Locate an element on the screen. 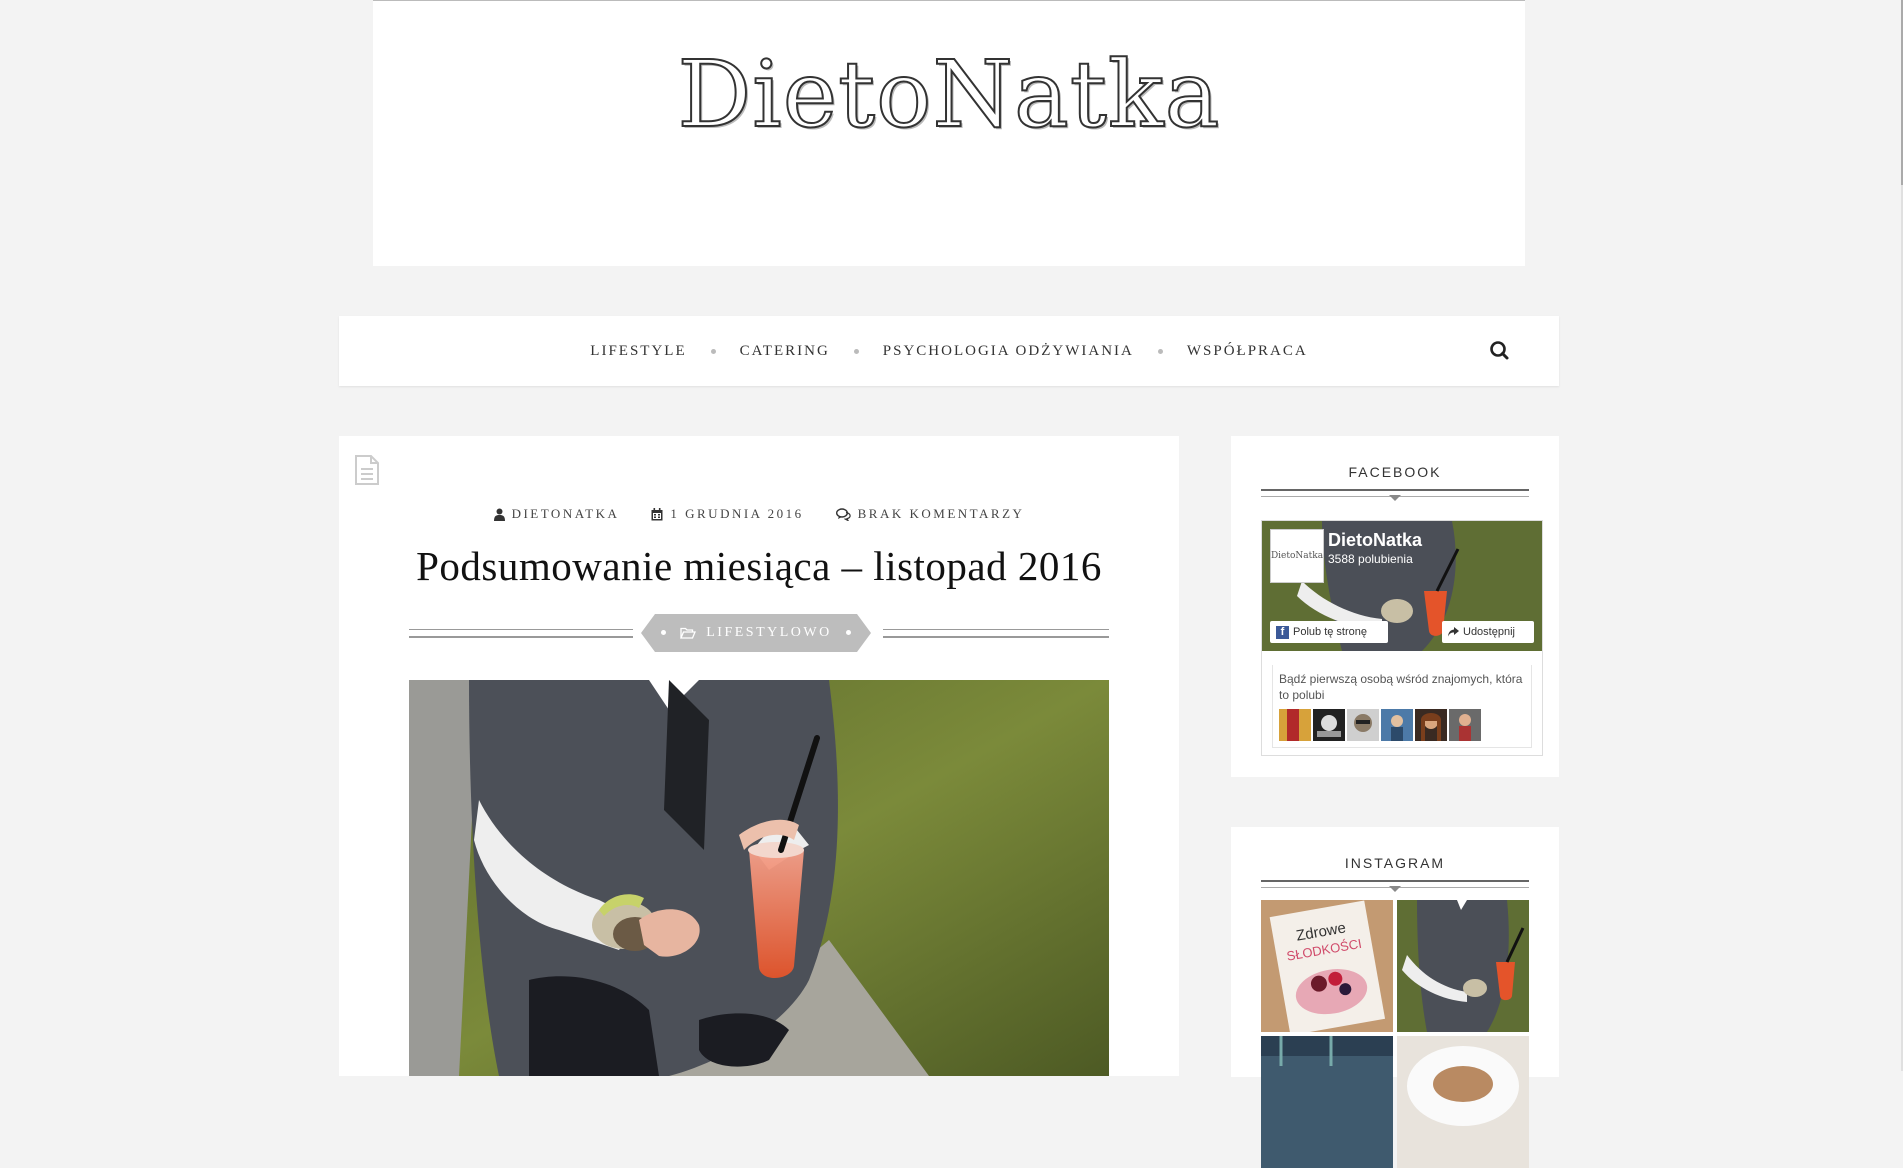 The height and width of the screenshot is (1168, 1903). facebook-widget-title: FACEBOOK is located at coordinates (1395, 472).